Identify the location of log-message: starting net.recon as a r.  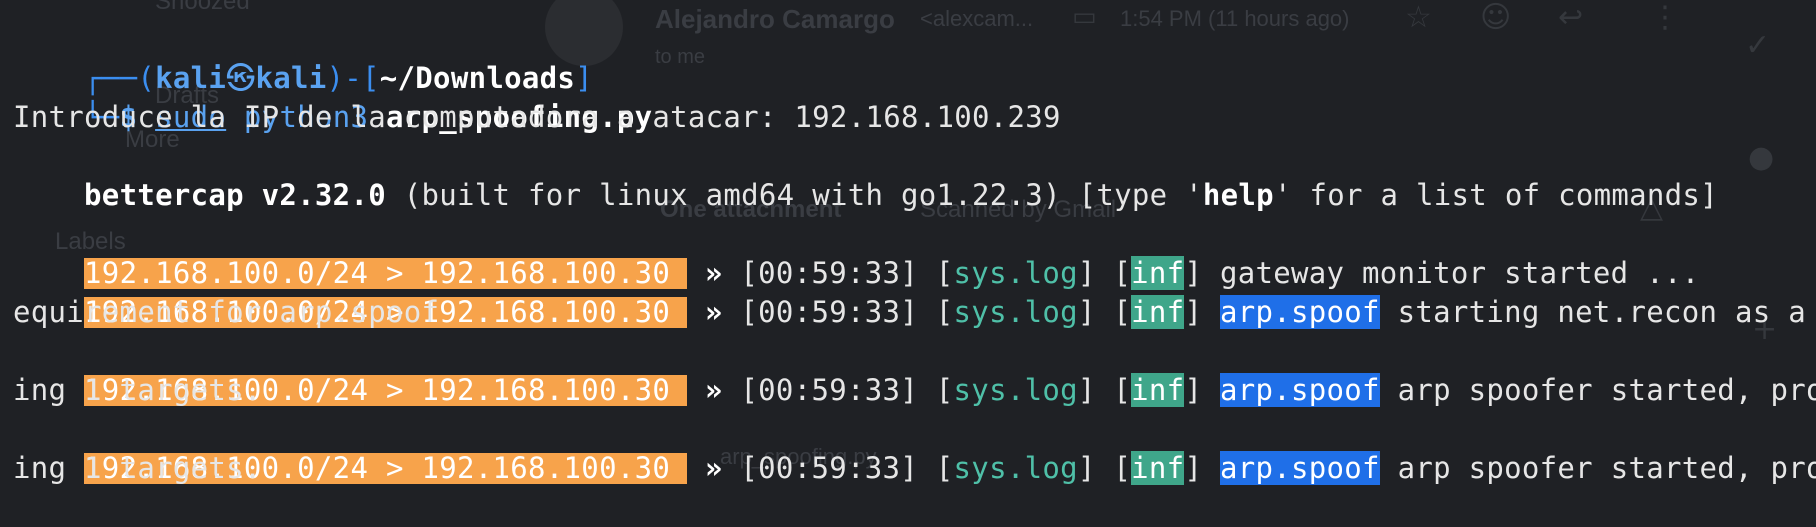
(1606, 312).